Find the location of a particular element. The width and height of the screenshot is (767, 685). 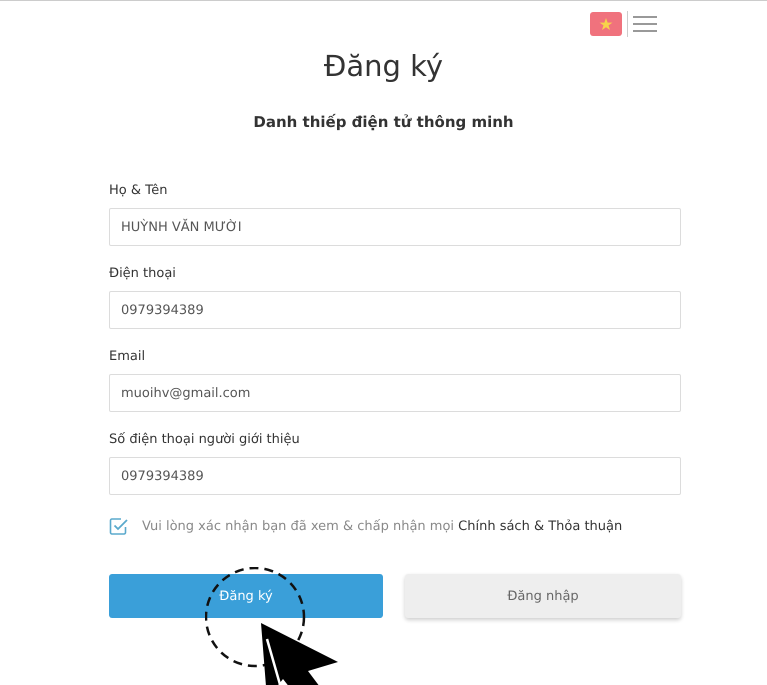

policy-link: Chính sách & Thỏa thuận is located at coordinates (540, 526).